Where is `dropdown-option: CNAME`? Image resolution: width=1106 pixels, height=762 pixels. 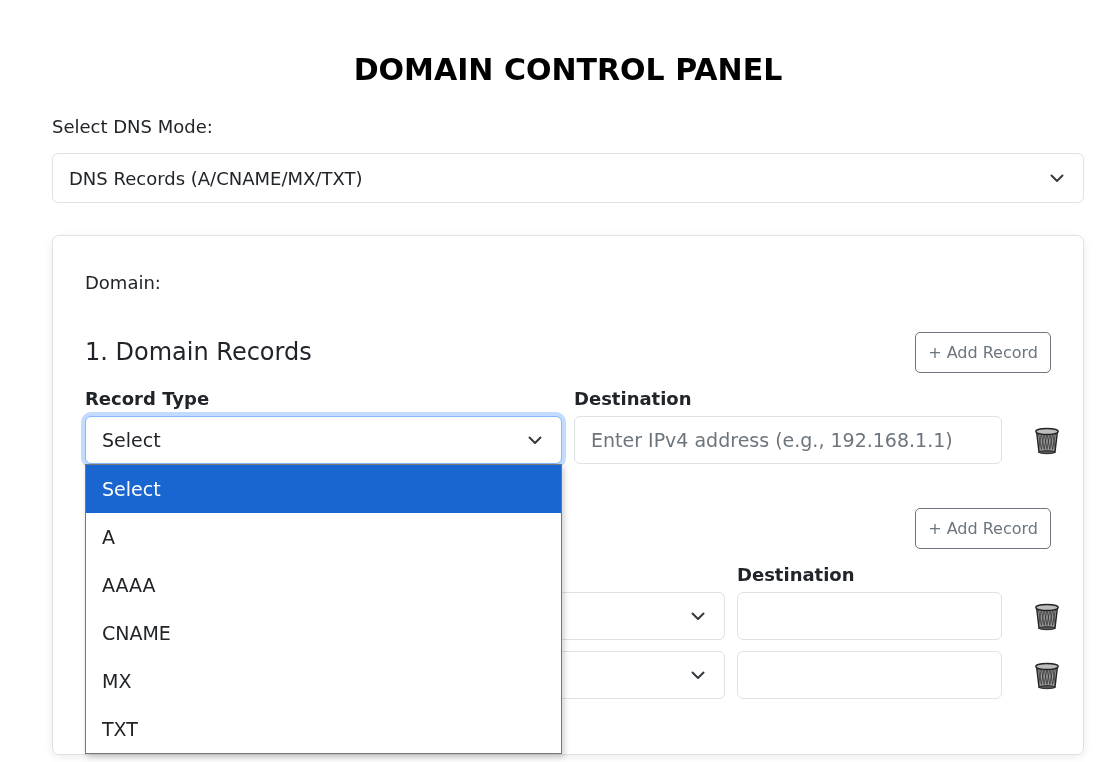
dropdown-option: CNAME is located at coordinates (323, 633).